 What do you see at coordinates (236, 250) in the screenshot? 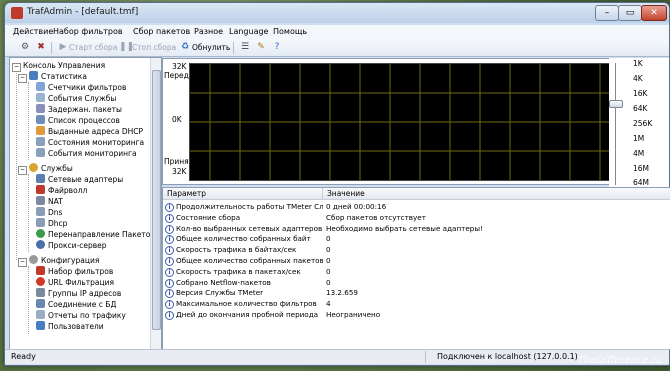
I see `parameter-name: Скорость трафика в байтах/сек` at bounding box center [236, 250].